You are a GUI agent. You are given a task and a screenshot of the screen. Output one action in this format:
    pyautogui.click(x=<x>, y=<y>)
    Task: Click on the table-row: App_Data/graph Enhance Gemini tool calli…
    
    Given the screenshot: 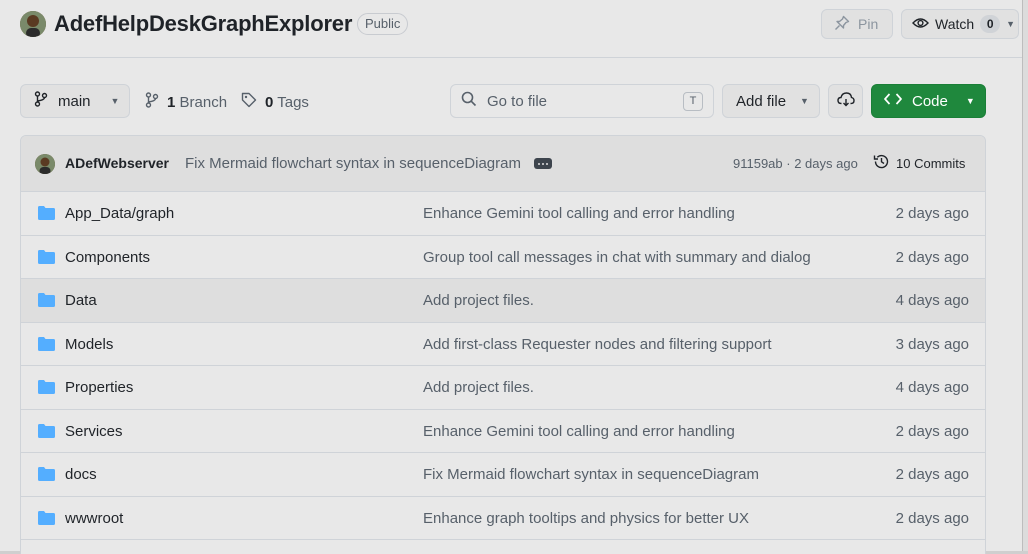 What is the action you would take?
    pyautogui.click(x=503, y=214)
    